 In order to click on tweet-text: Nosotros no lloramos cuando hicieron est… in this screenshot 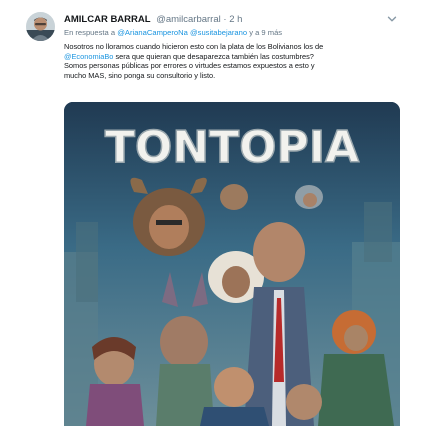, I will do `click(229, 61)`.